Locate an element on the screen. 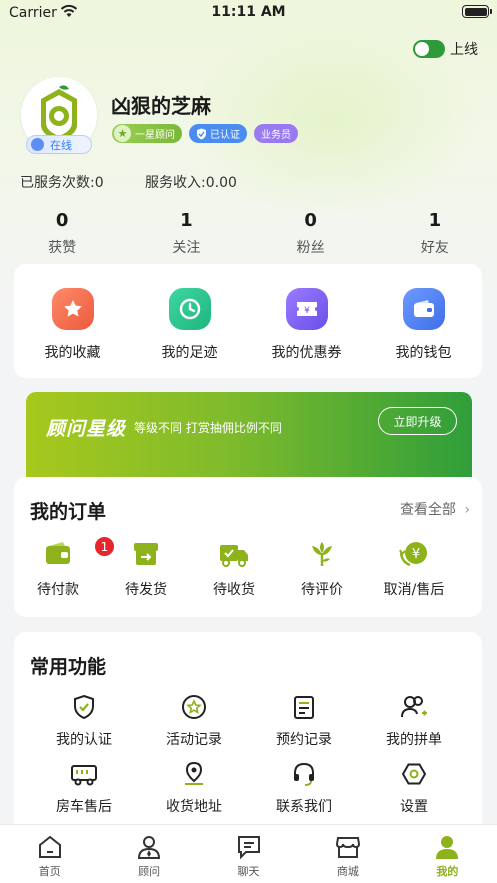  order-pending-shipment: 待发货 is located at coordinates (146, 569).